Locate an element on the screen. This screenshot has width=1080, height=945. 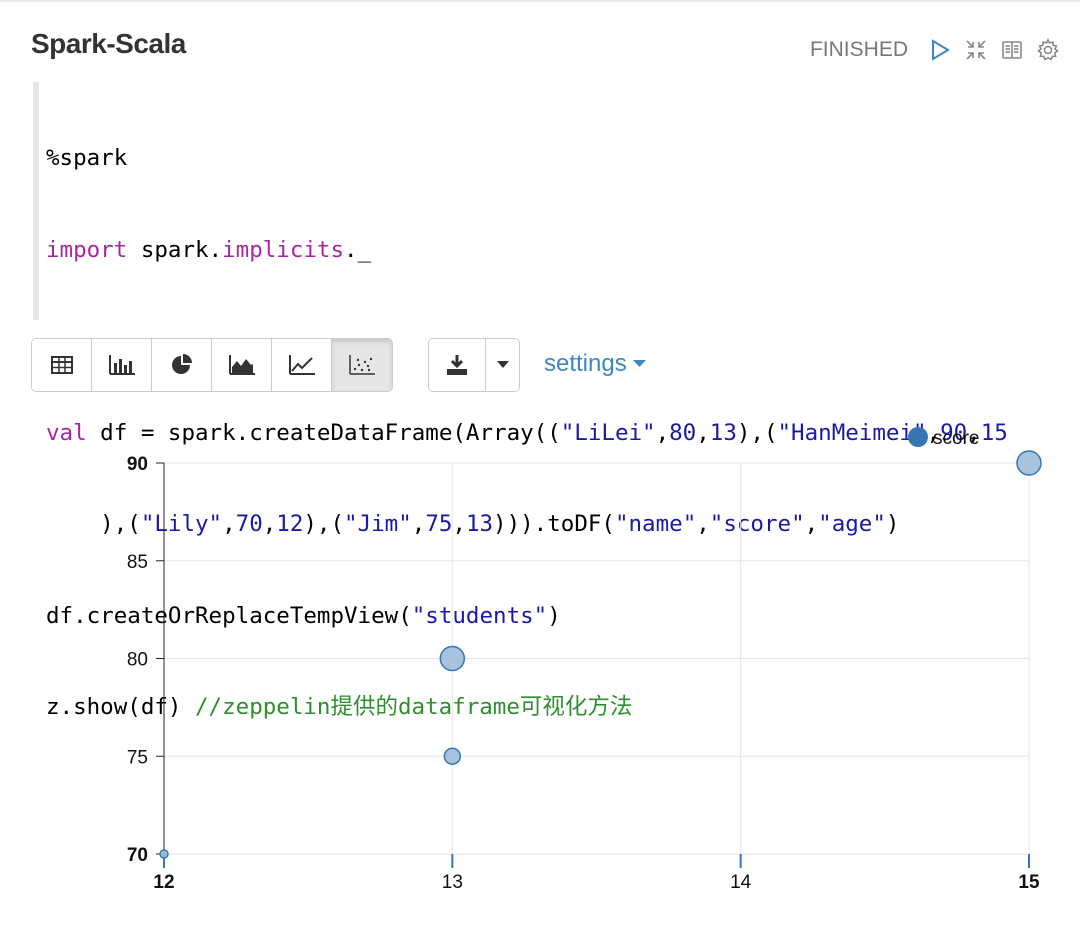
code-line: import spark.implicits._ is located at coordinates (559, 250).